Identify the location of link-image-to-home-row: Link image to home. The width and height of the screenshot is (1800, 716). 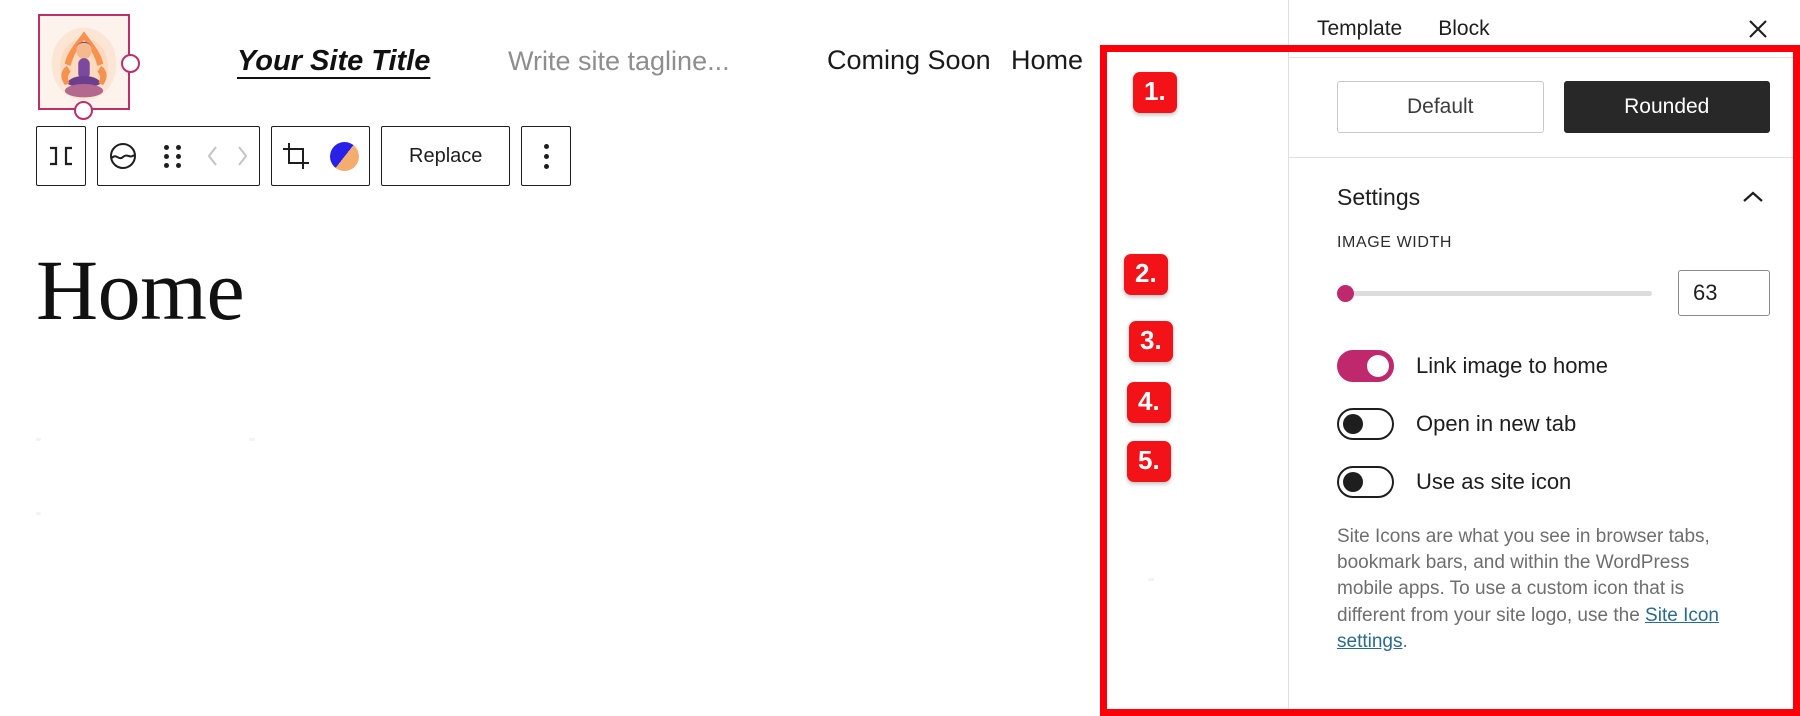
(1553, 366).